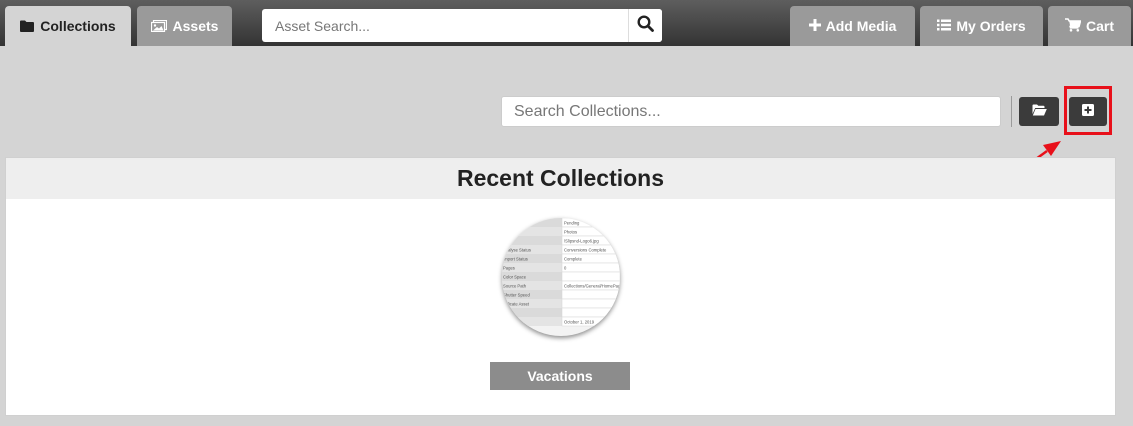 The height and width of the screenshot is (426, 1133). What do you see at coordinates (158, 26) in the screenshot?
I see `images-icon` at bounding box center [158, 26].